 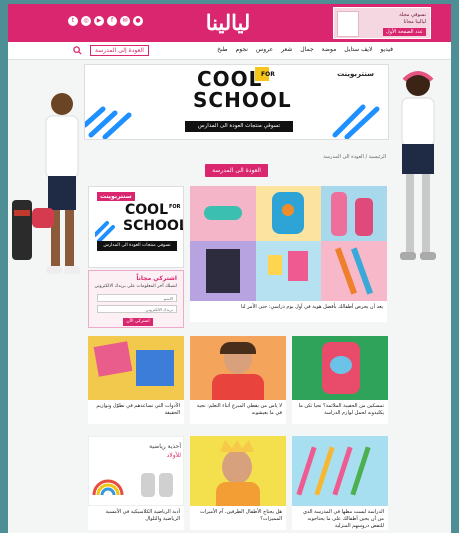 What do you see at coordinates (230, 79) in the screenshot?
I see `hero-cool-text: COOL` at bounding box center [230, 79].